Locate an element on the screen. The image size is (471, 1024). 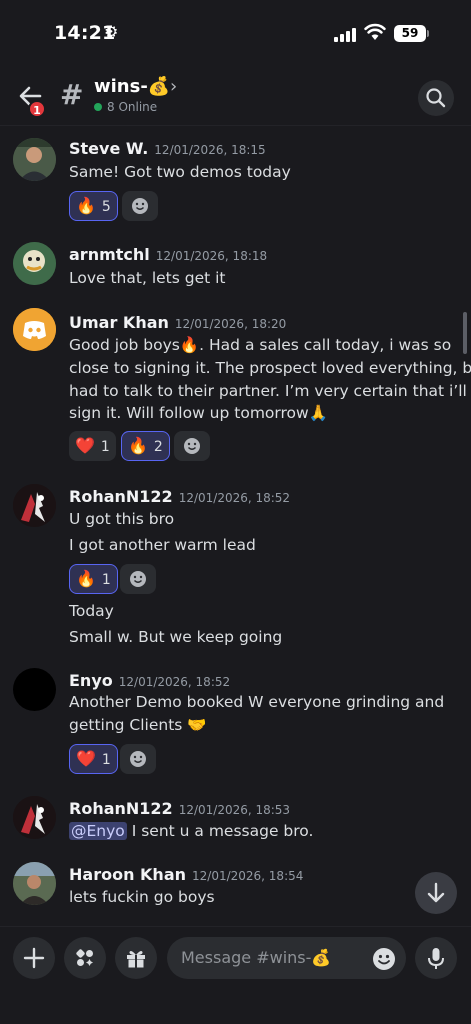
gift-icon is located at coordinates (136, 959).